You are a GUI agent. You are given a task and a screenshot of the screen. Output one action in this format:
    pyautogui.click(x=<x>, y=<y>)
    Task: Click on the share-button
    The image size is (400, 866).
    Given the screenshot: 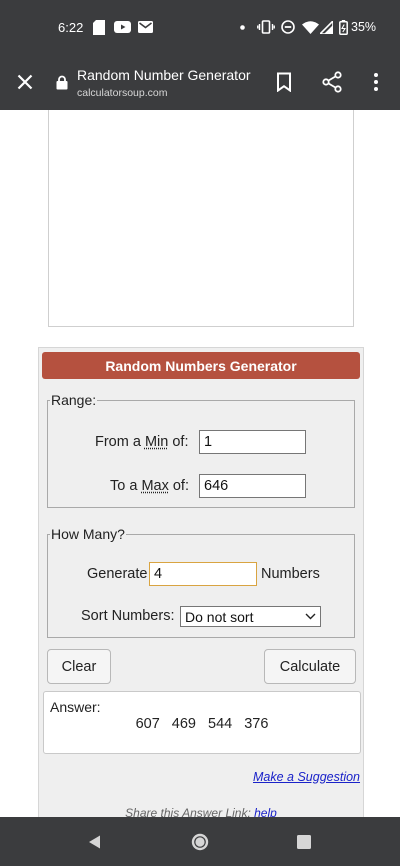 What is the action you would take?
    pyautogui.click(x=332, y=82)
    